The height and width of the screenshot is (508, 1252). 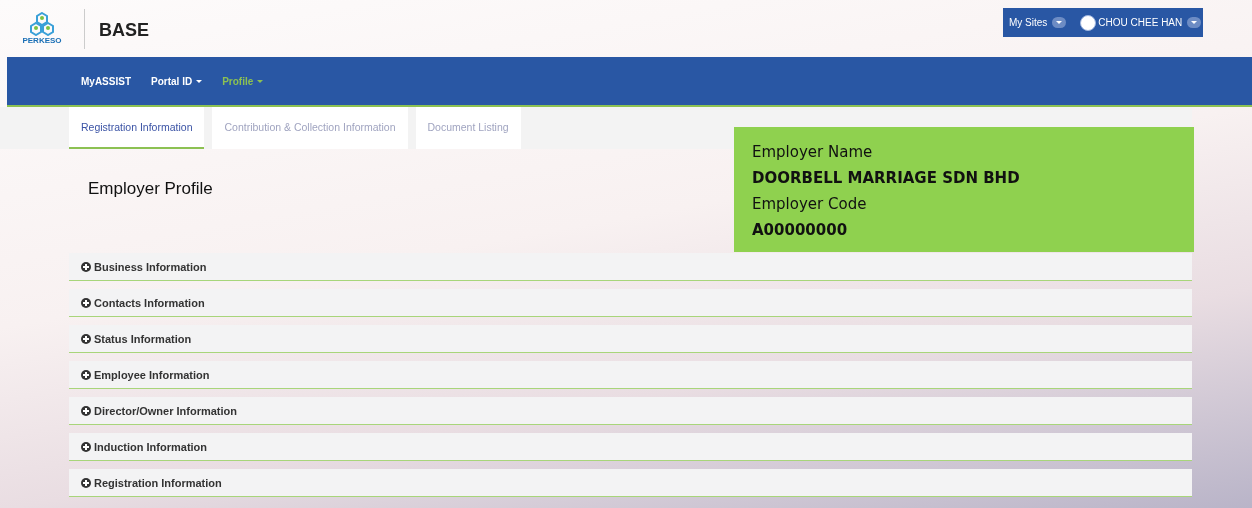 I want to click on field-label: Employer Name, so click(x=813, y=152).